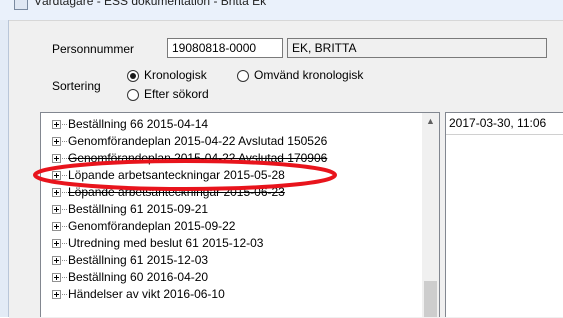  Describe the element at coordinates (430, 121) in the screenshot. I see `scroll-up-icon: ▲` at that location.